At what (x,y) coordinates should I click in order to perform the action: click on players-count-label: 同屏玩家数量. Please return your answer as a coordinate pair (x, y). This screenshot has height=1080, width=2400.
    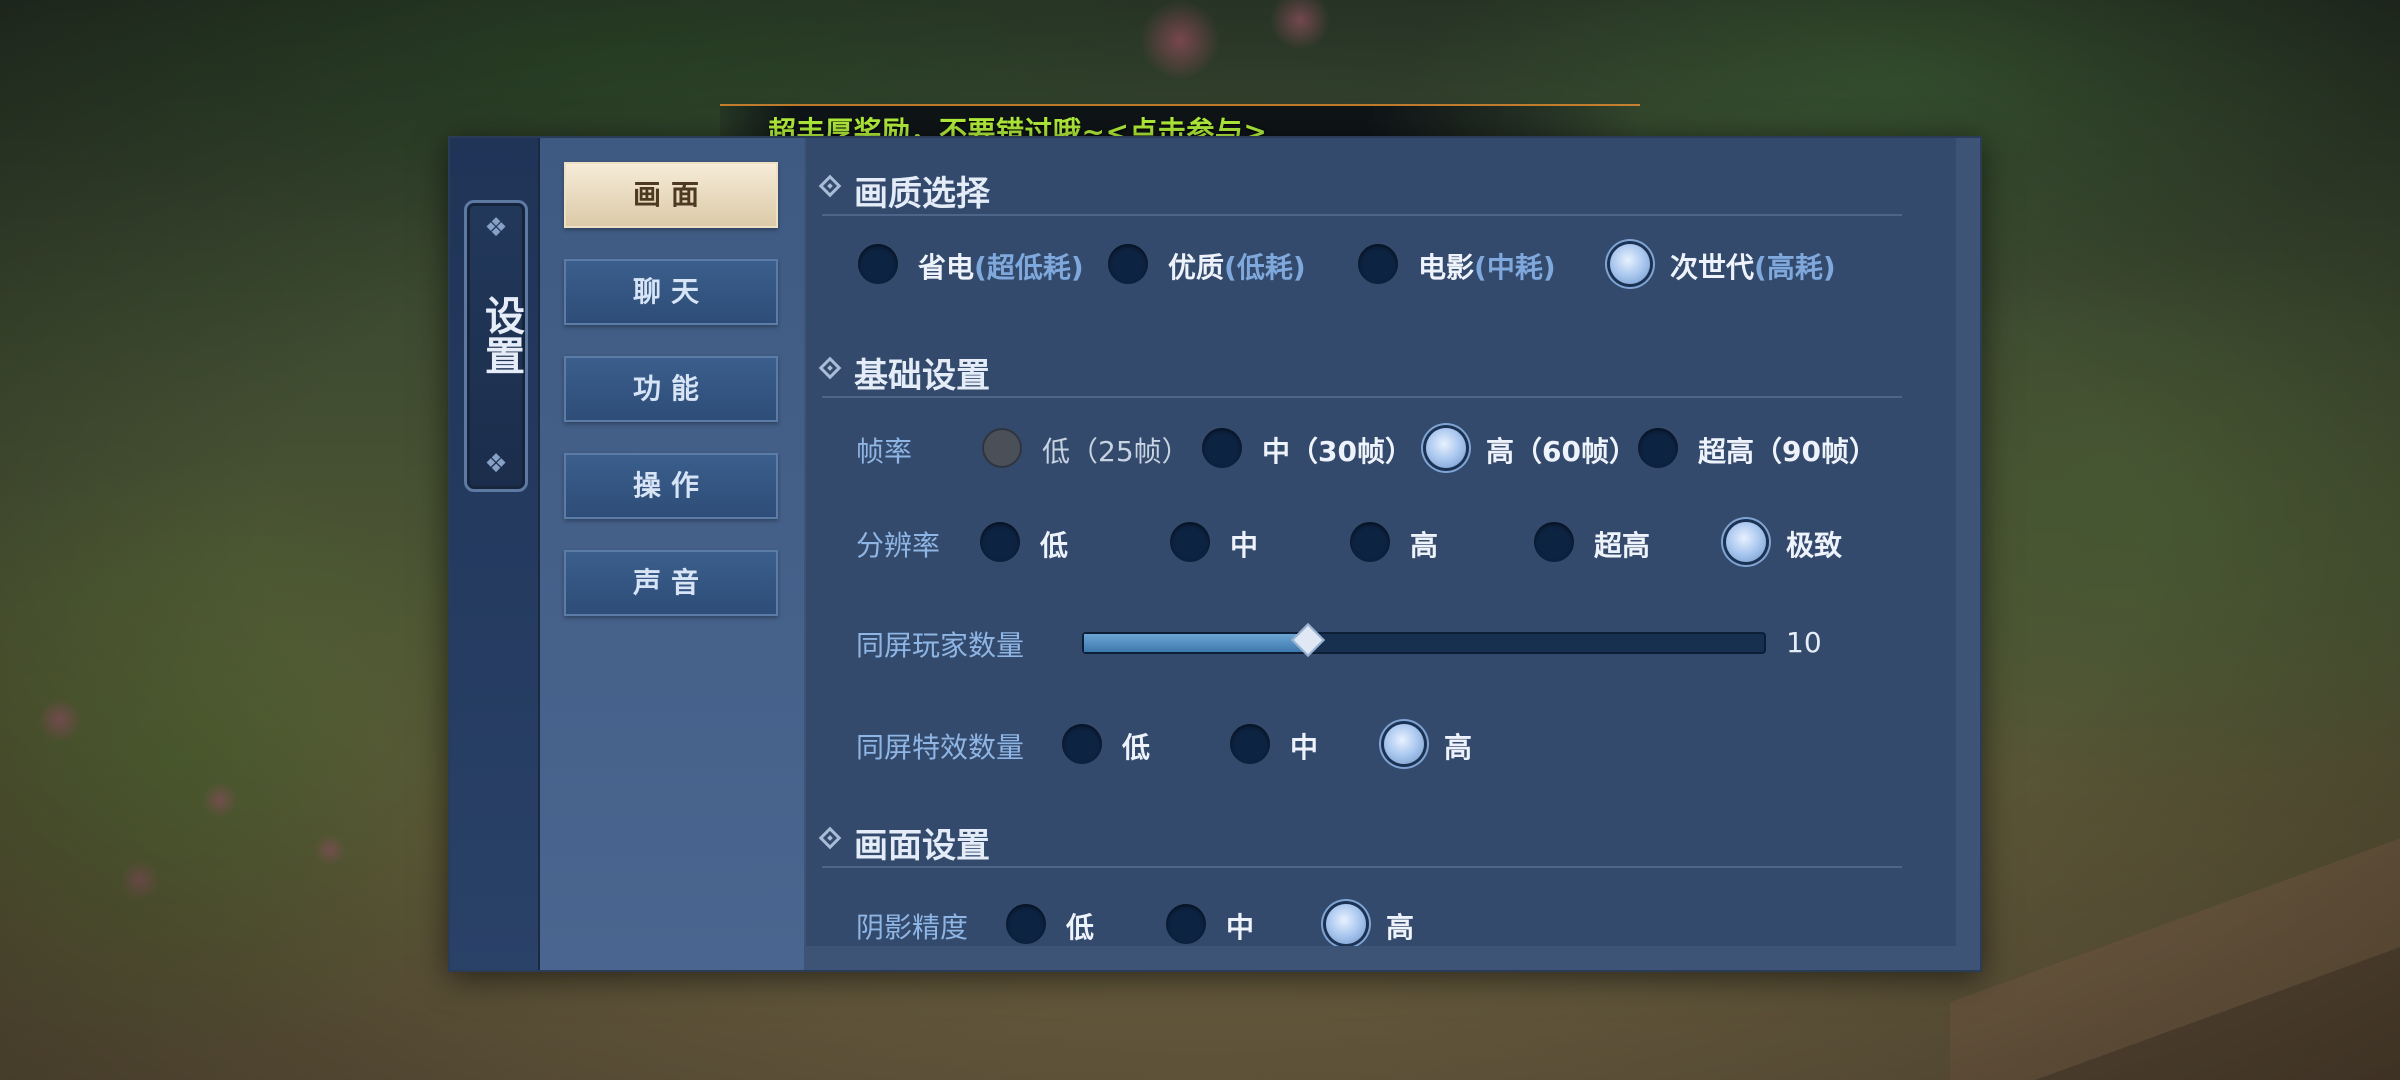
    Looking at the image, I should click on (940, 645).